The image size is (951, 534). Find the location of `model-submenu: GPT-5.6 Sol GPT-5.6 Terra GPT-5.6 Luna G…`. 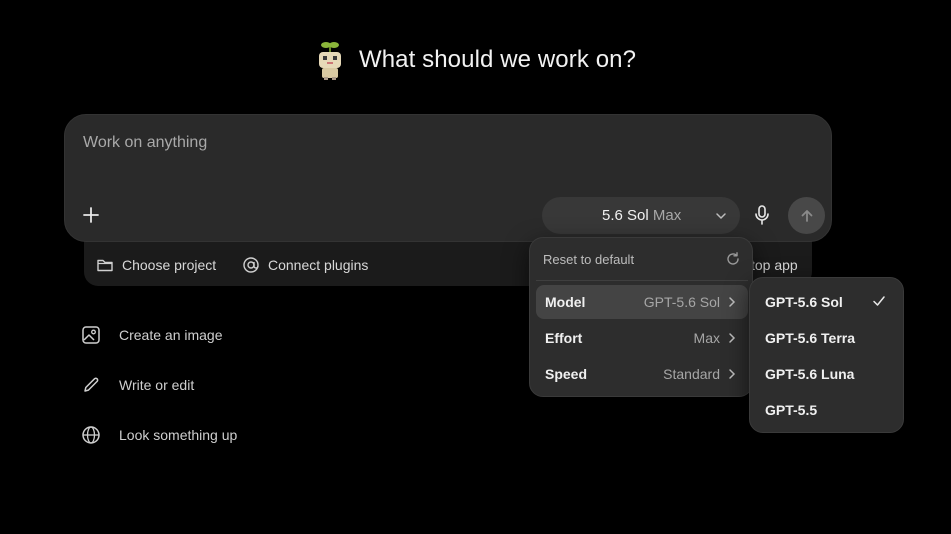

model-submenu: GPT-5.6 Sol GPT-5.6 Terra GPT-5.6 Luna G… is located at coordinates (826, 355).